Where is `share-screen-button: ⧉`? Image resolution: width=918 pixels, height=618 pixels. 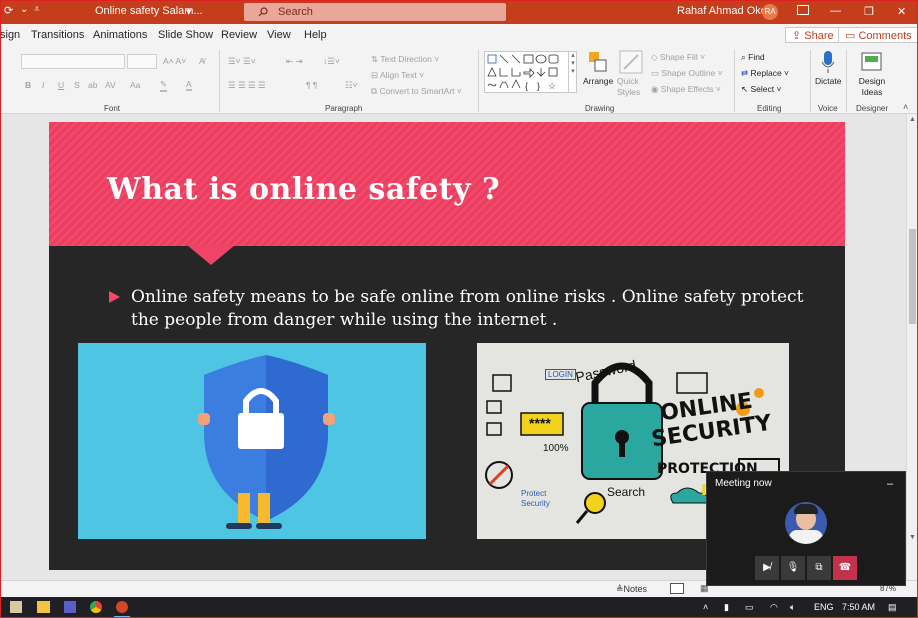 share-screen-button: ⧉ is located at coordinates (819, 568).